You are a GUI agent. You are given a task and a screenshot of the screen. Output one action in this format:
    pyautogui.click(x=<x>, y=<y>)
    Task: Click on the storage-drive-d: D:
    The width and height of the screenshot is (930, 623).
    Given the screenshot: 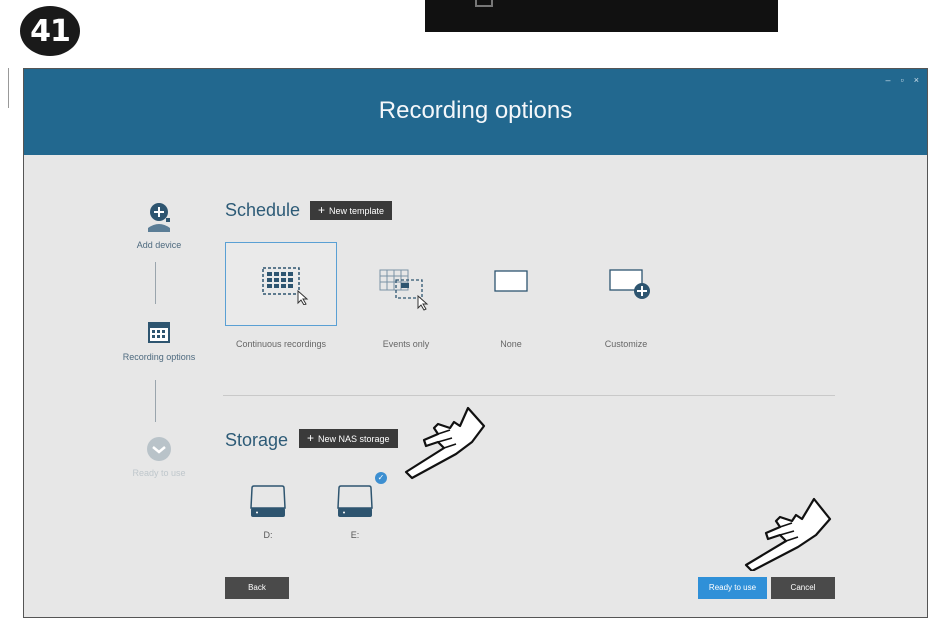 What is the action you would take?
    pyautogui.click(x=268, y=512)
    